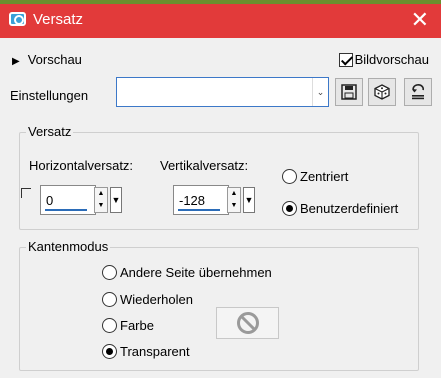 This screenshot has height=378, width=441. What do you see at coordinates (220, 21) in the screenshot?
I see `title-bar: Versatz ✕` at bounding box center [220, 21].